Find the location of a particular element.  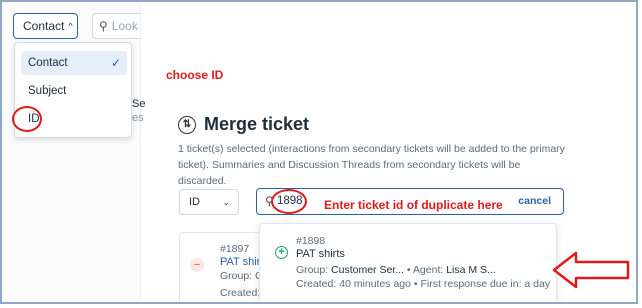

check-icon: ✓ is located at coordinates (115, 63).